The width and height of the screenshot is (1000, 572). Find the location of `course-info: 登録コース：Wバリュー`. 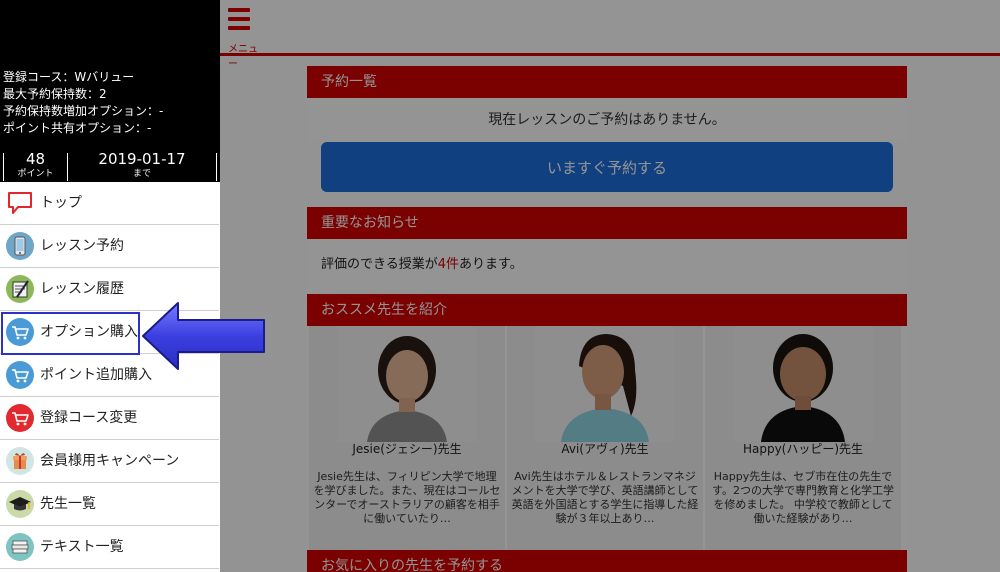

course-info: 登録コース：Wバリュー is located at coordinates (69, 77).